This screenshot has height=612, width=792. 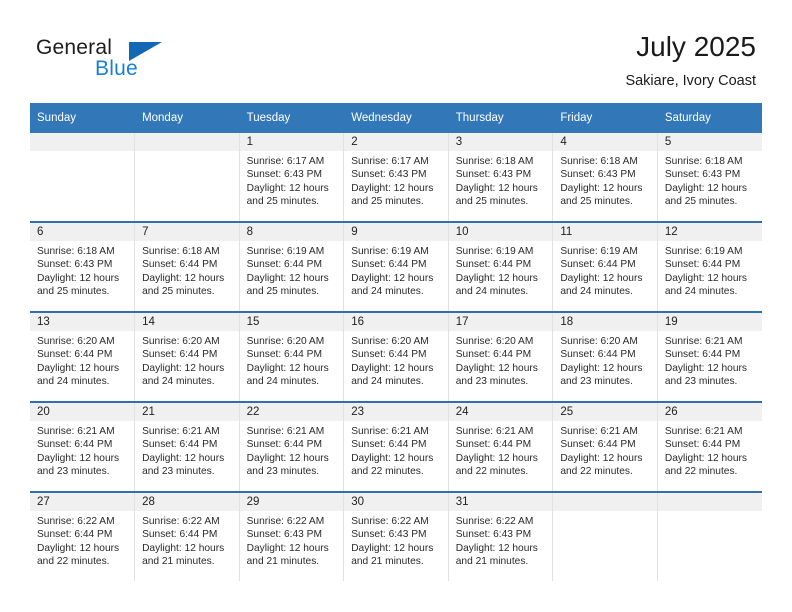 I want to click on sunrise-text: Sunrise: 6:20 AM, so click(x=390, y=341).